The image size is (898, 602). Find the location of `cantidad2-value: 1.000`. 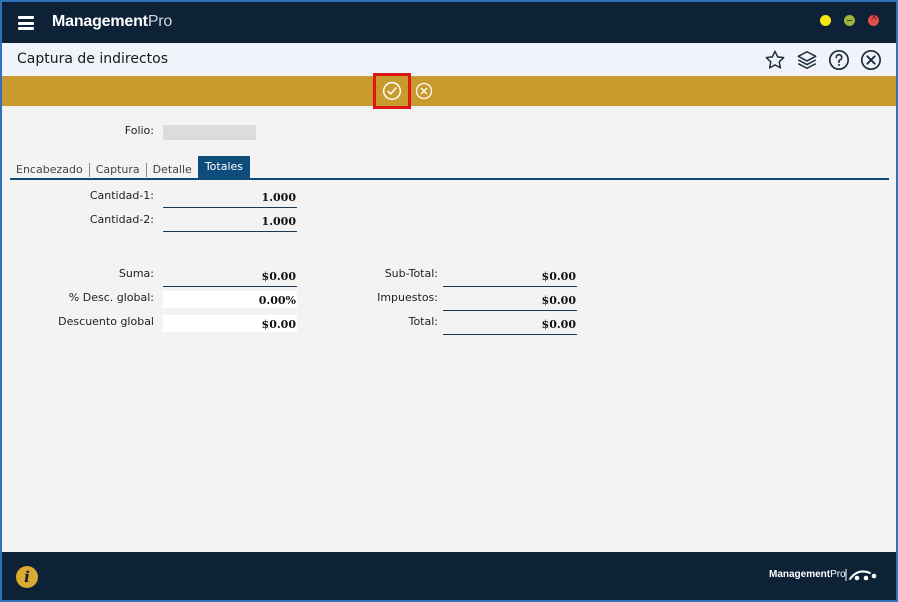

cantidad2-value: 1.000 is located at coordinates (278, 221).